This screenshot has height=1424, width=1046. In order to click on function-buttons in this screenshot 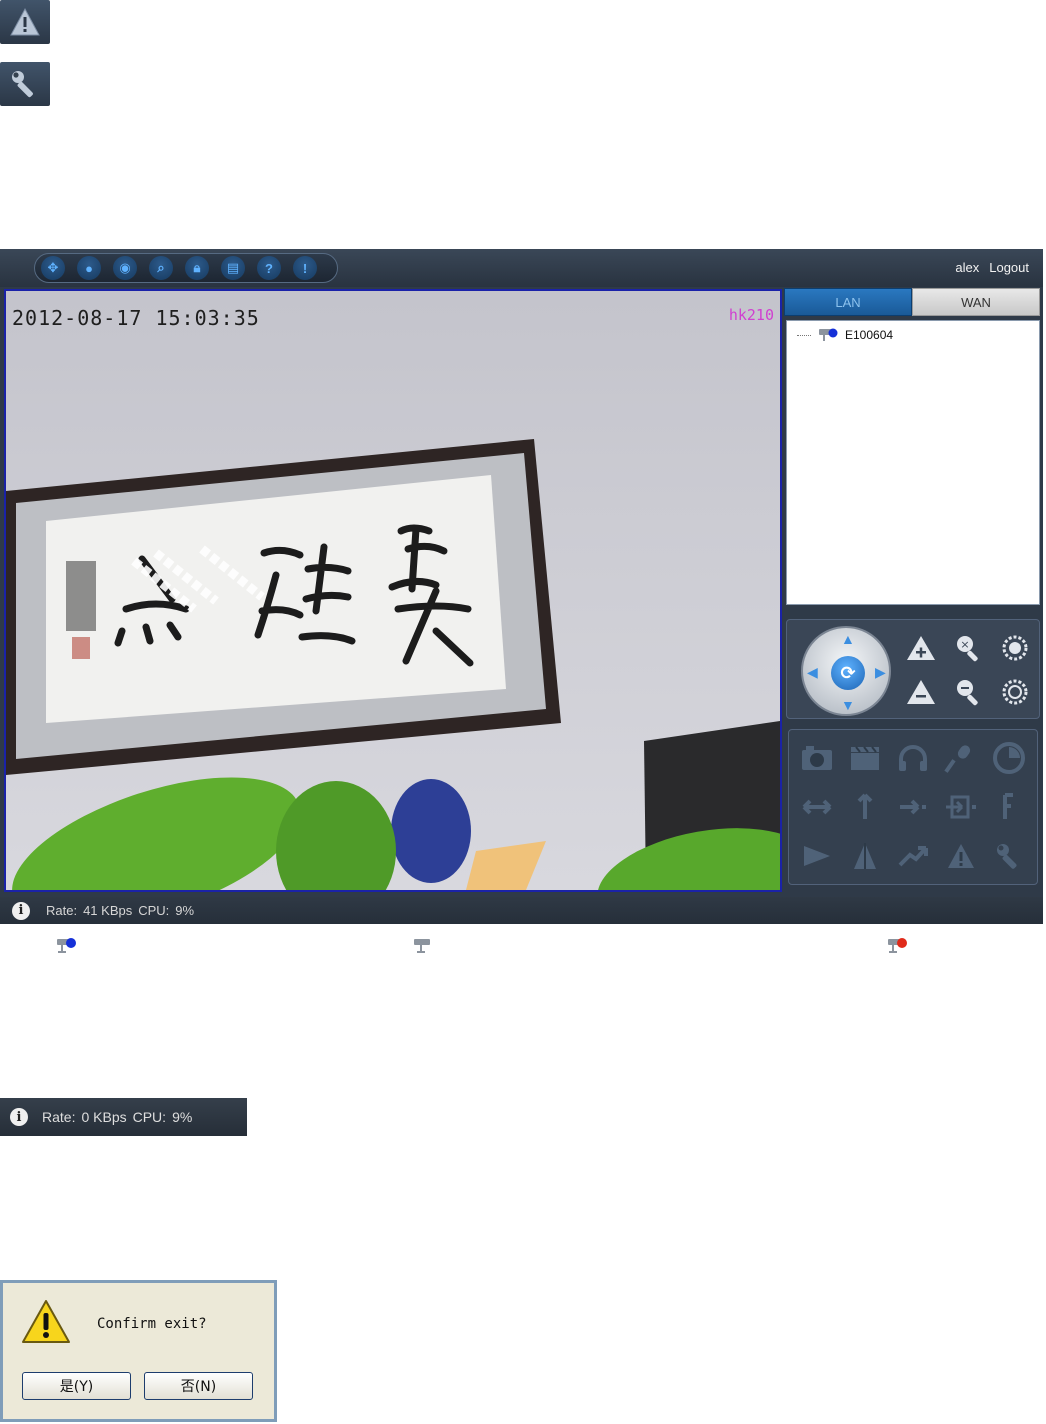, I will do `click(913, 807)`.